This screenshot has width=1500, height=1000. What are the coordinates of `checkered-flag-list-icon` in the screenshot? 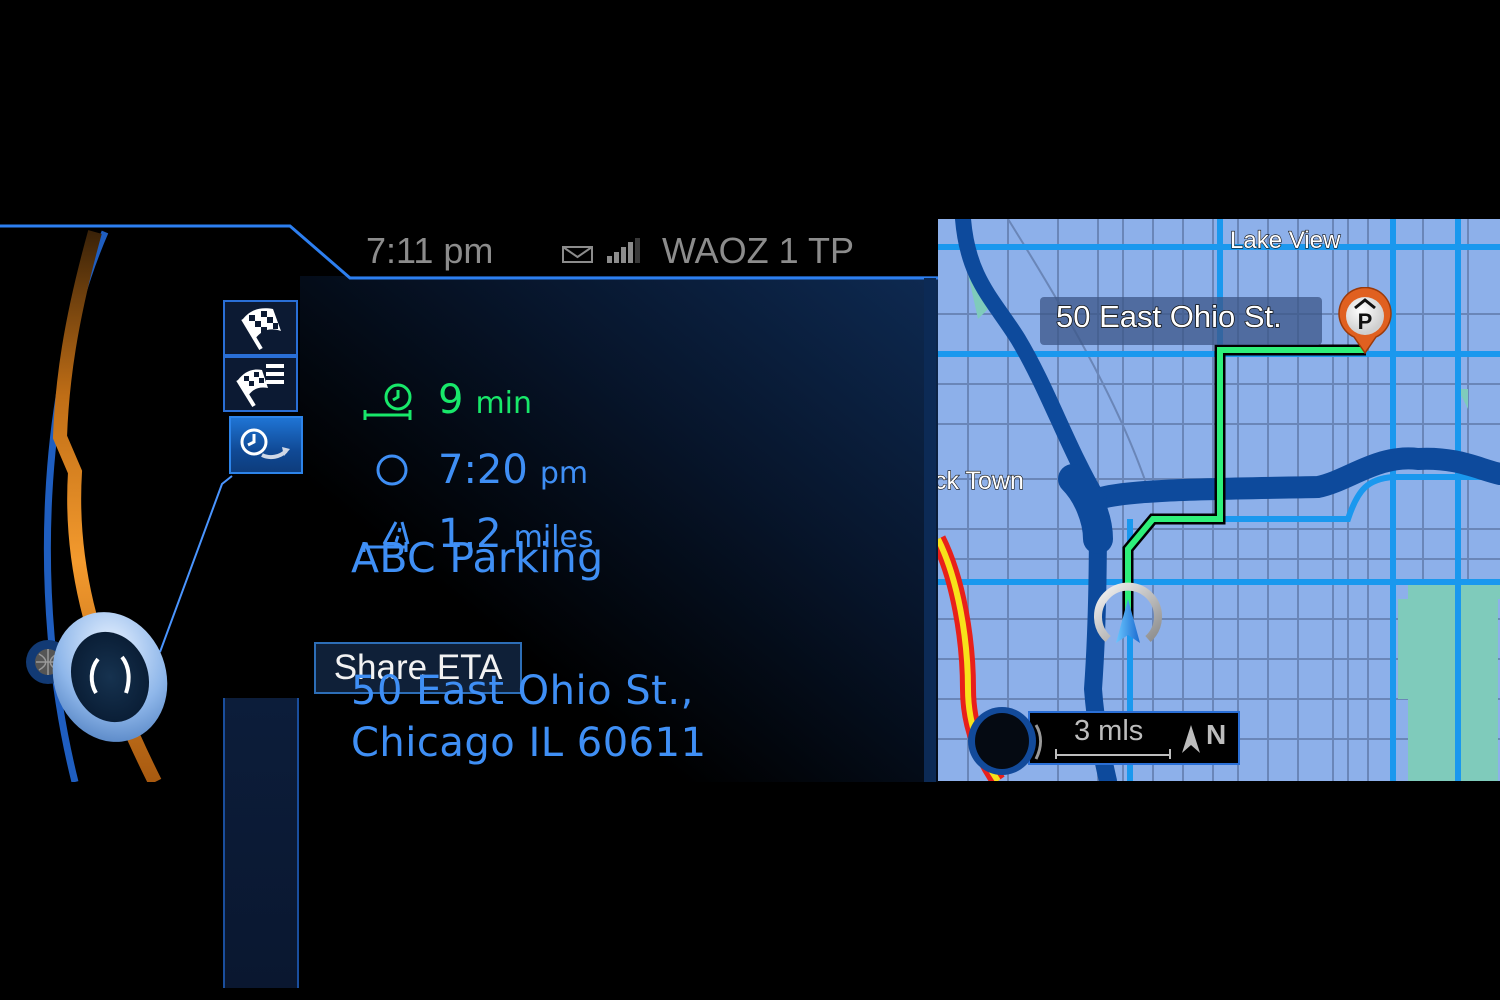 It's located at (259, 386).